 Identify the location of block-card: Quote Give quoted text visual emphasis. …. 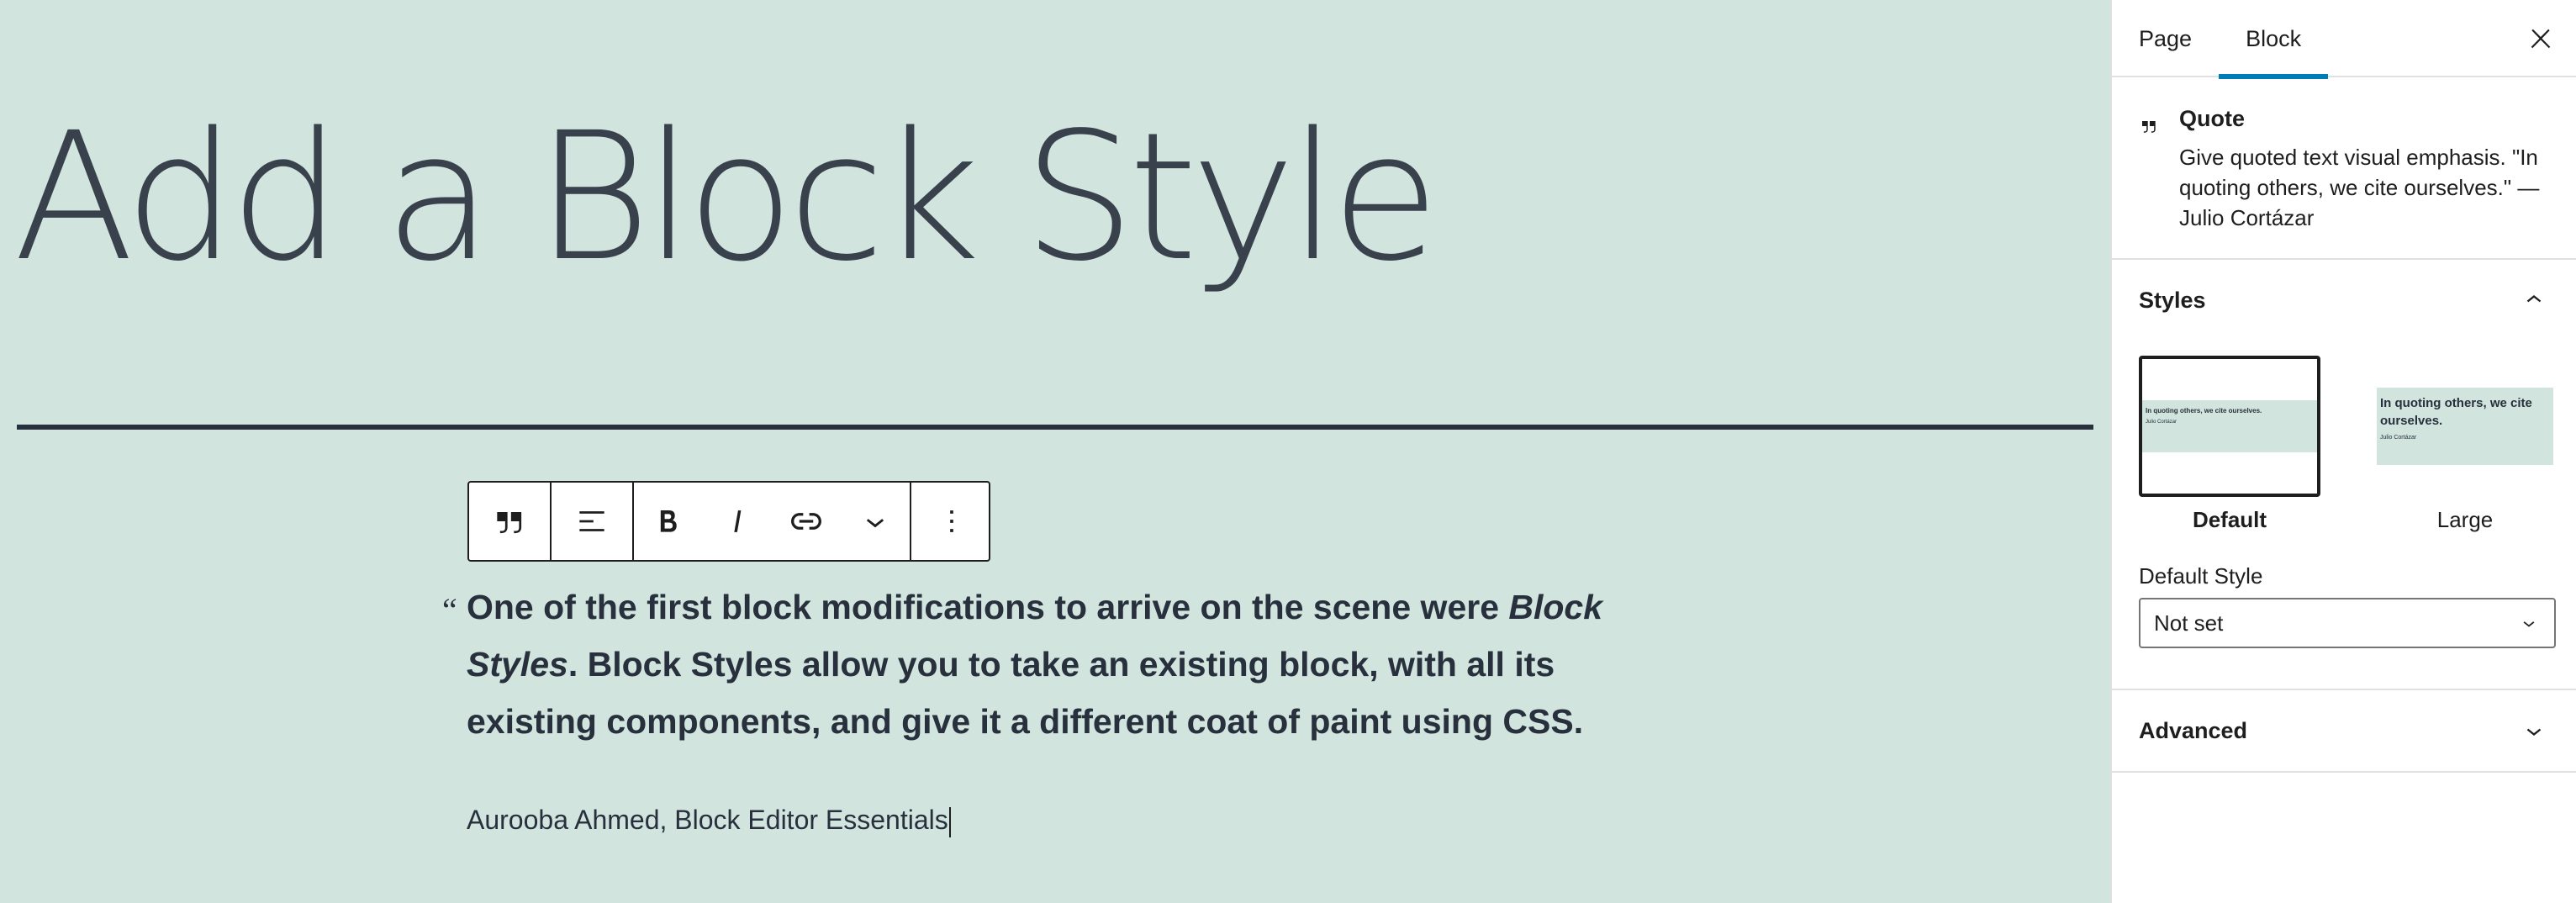
(2344, 168).